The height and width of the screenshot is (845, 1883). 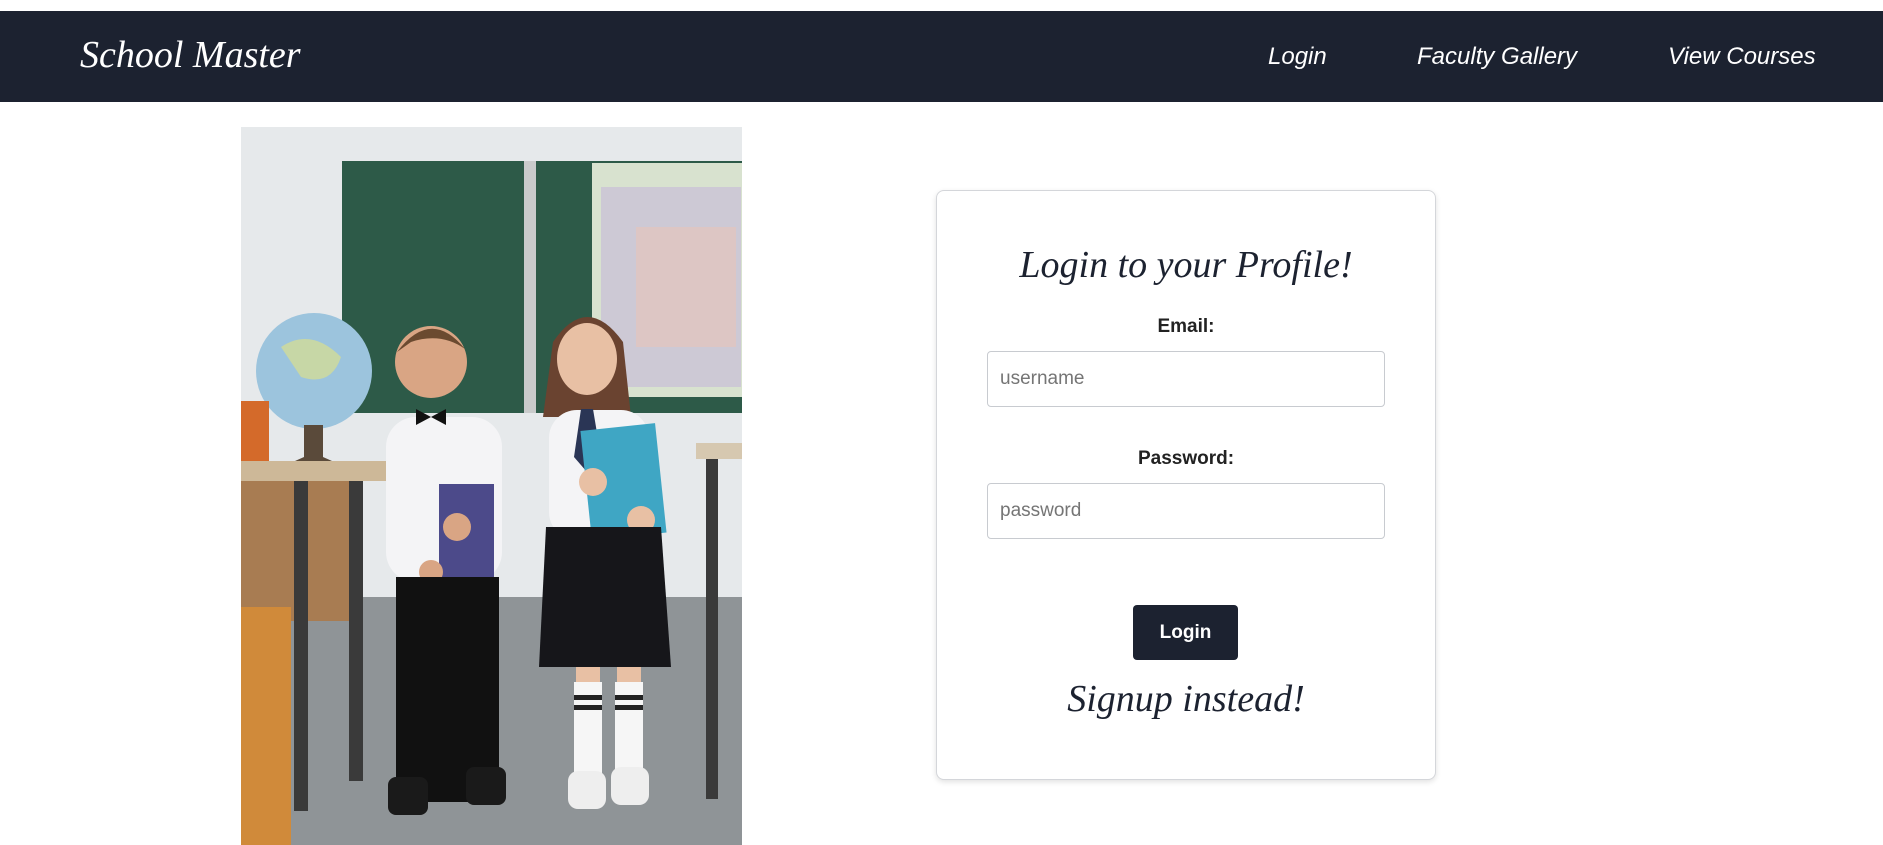 What do you see at coordinates (1186, 699) in the screenshot?
I see `signup-link: Signup instead!` at bounding box center [1186, 699].